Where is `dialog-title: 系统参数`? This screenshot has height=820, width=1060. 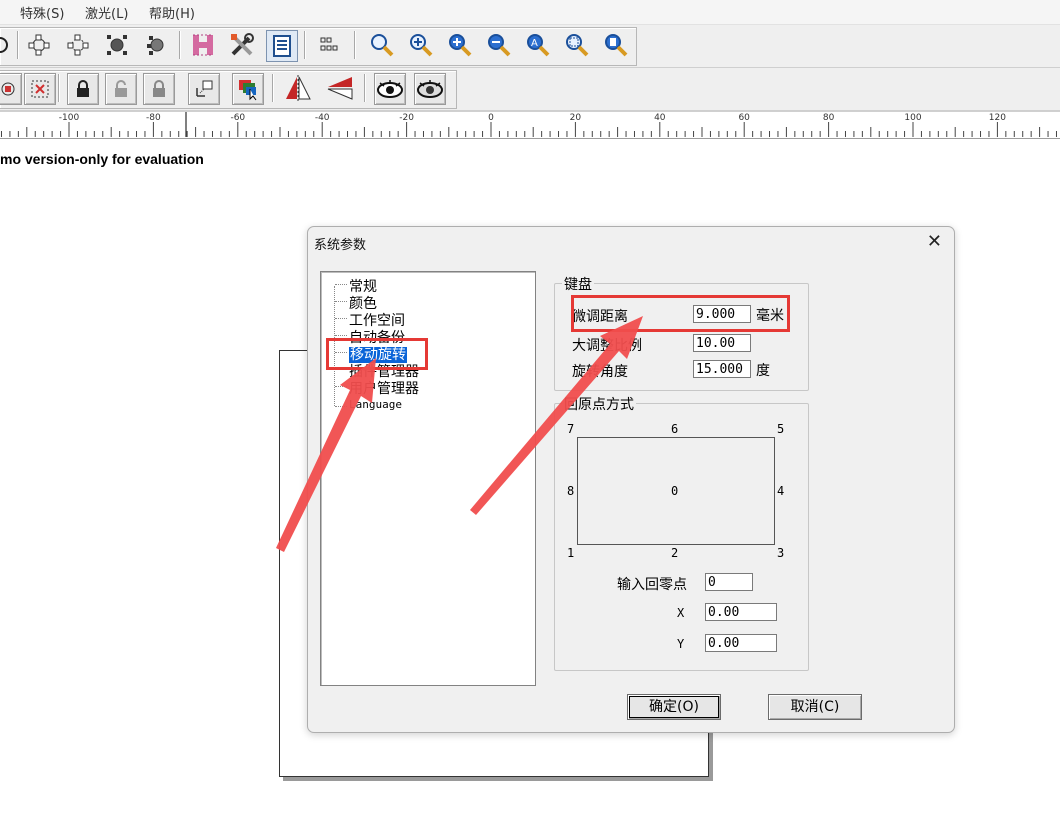 dialog-title: 系统参数 is located at coordinates (340, 245).